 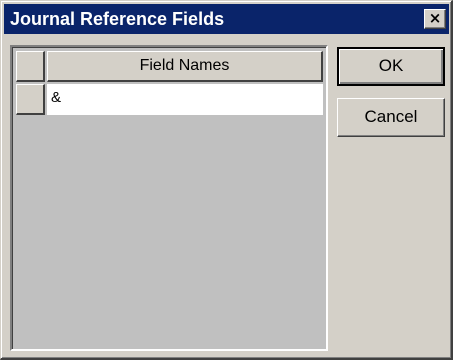 I want to click on cancel-button: Cancel, so click(x=391, y=117).